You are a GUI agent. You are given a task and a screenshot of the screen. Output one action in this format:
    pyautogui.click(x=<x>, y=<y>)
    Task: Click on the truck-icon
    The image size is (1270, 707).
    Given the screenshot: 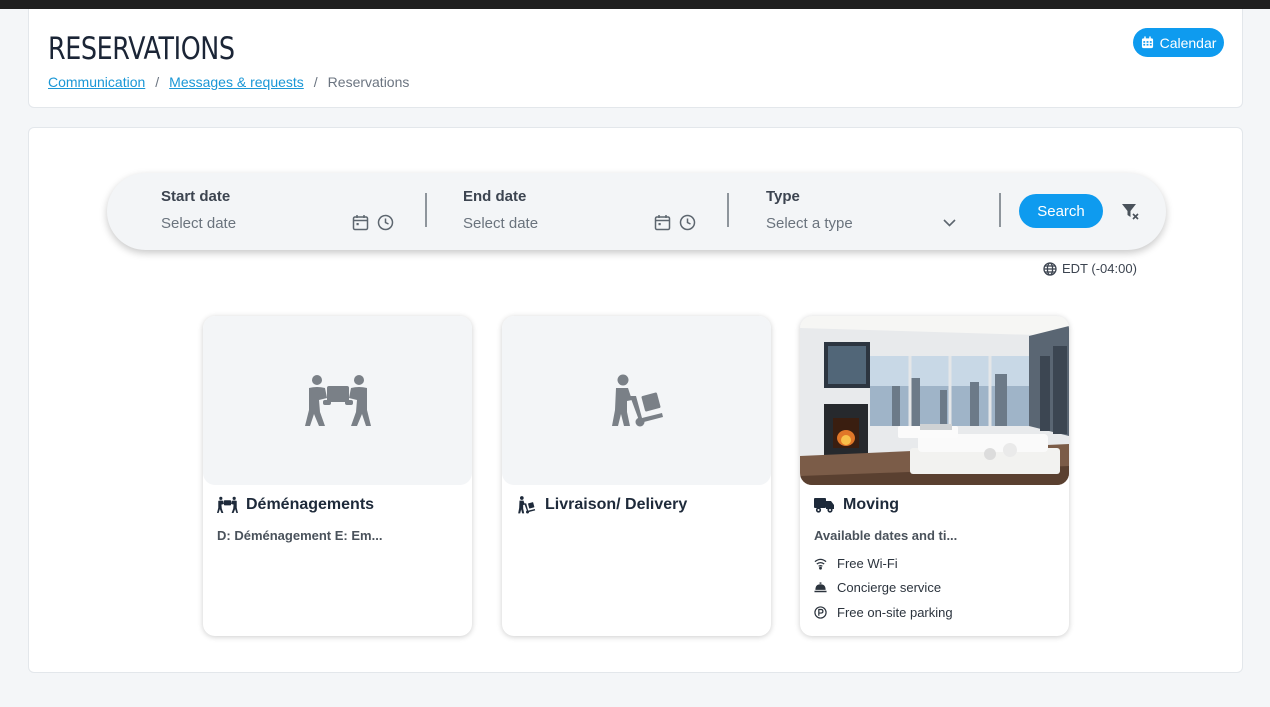 What is the action you would take?
    pyautogui.click(x=824, y=505)
    